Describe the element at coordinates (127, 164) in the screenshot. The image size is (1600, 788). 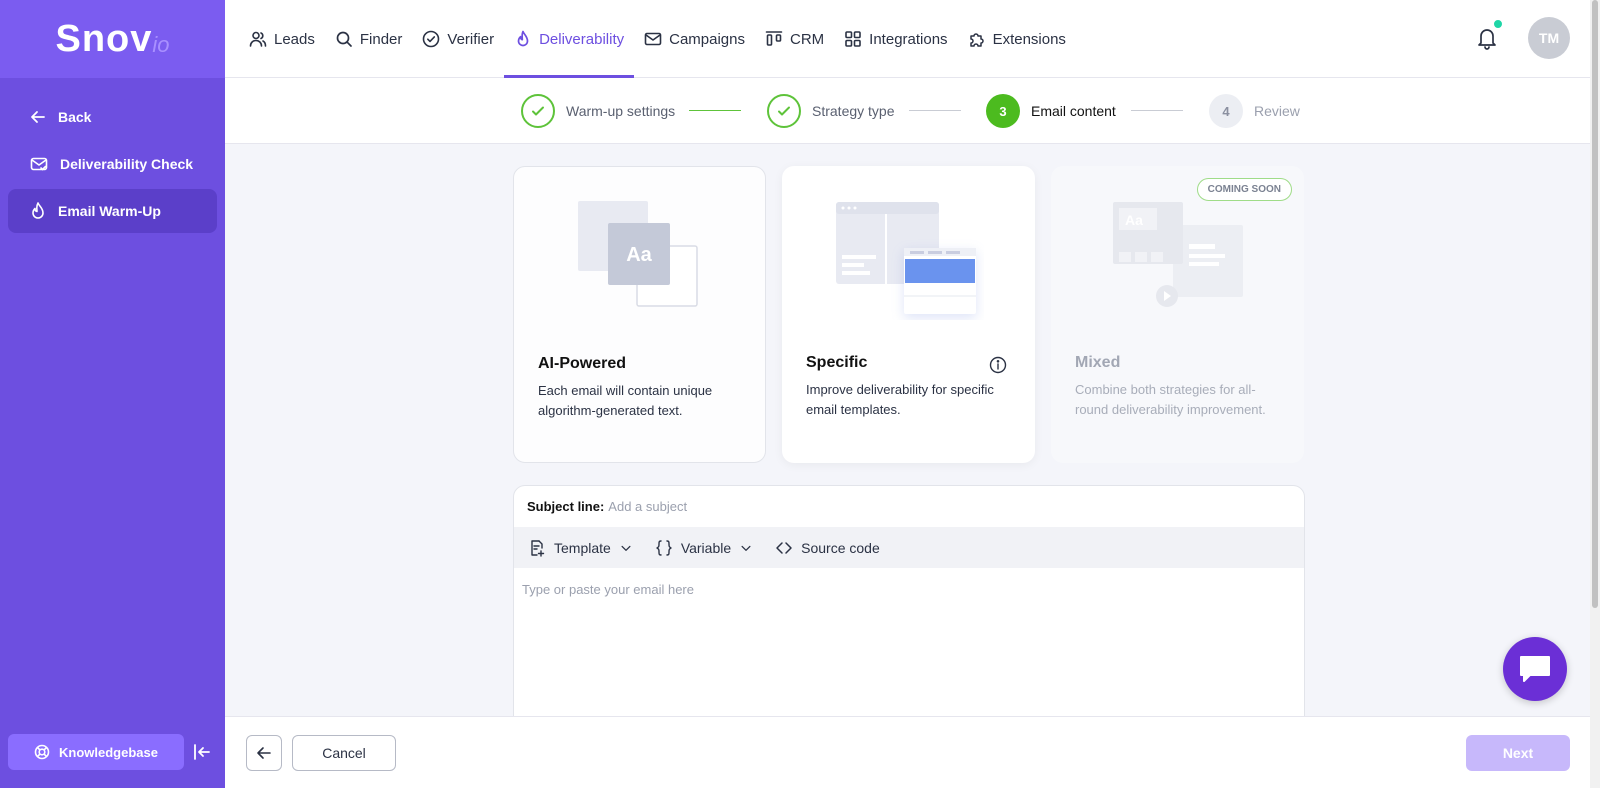
I see `sidebar-item-label: Deliverability Check` at that location.